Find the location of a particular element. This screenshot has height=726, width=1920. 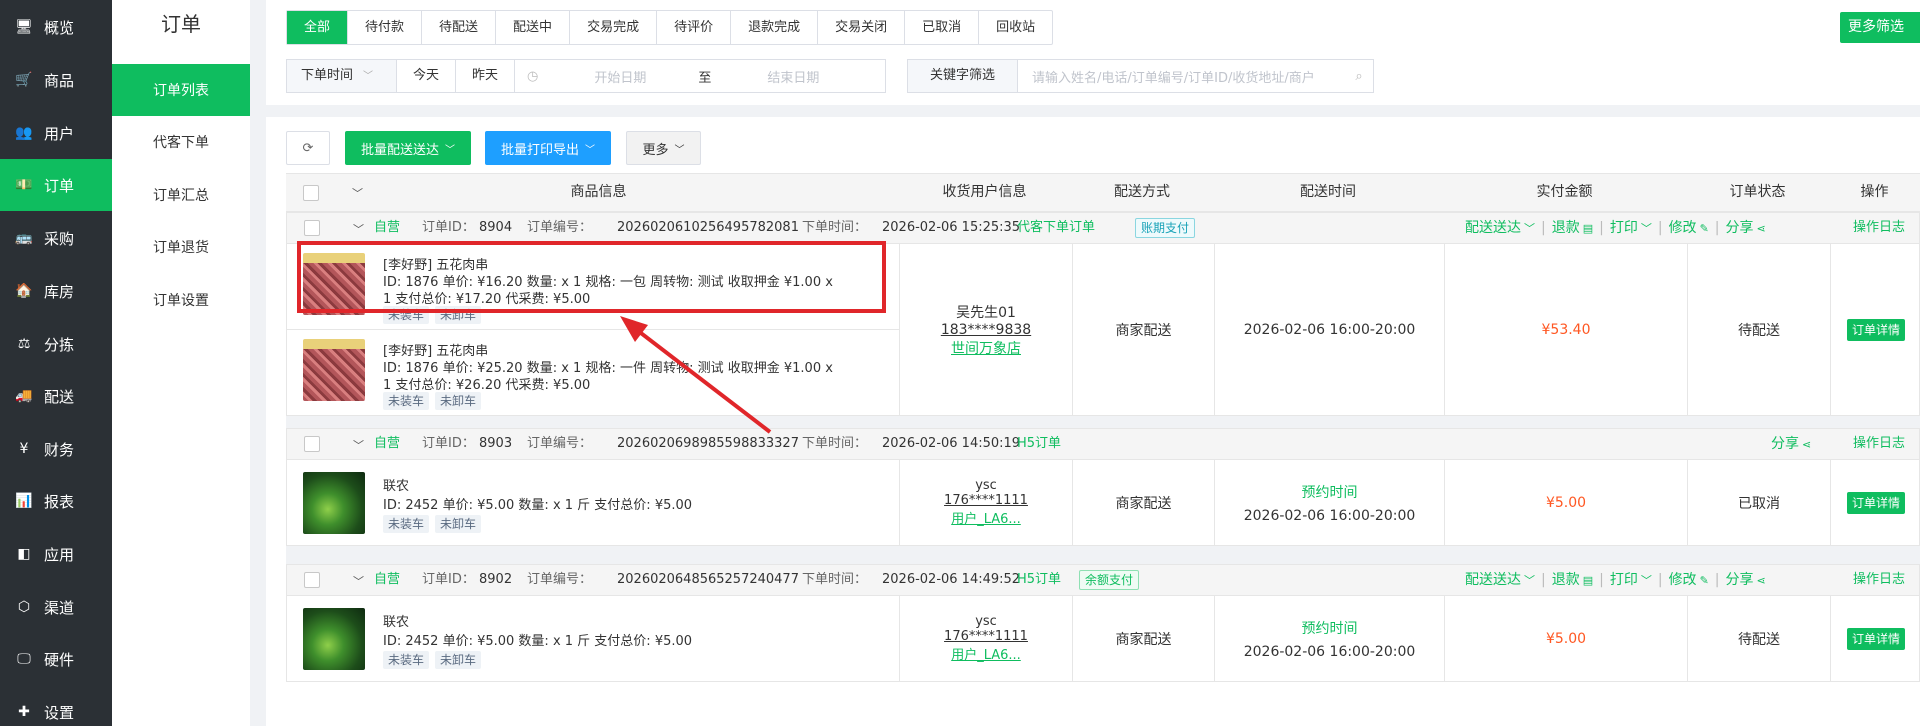

annotation-arrow is located at coordinates (696, 375).